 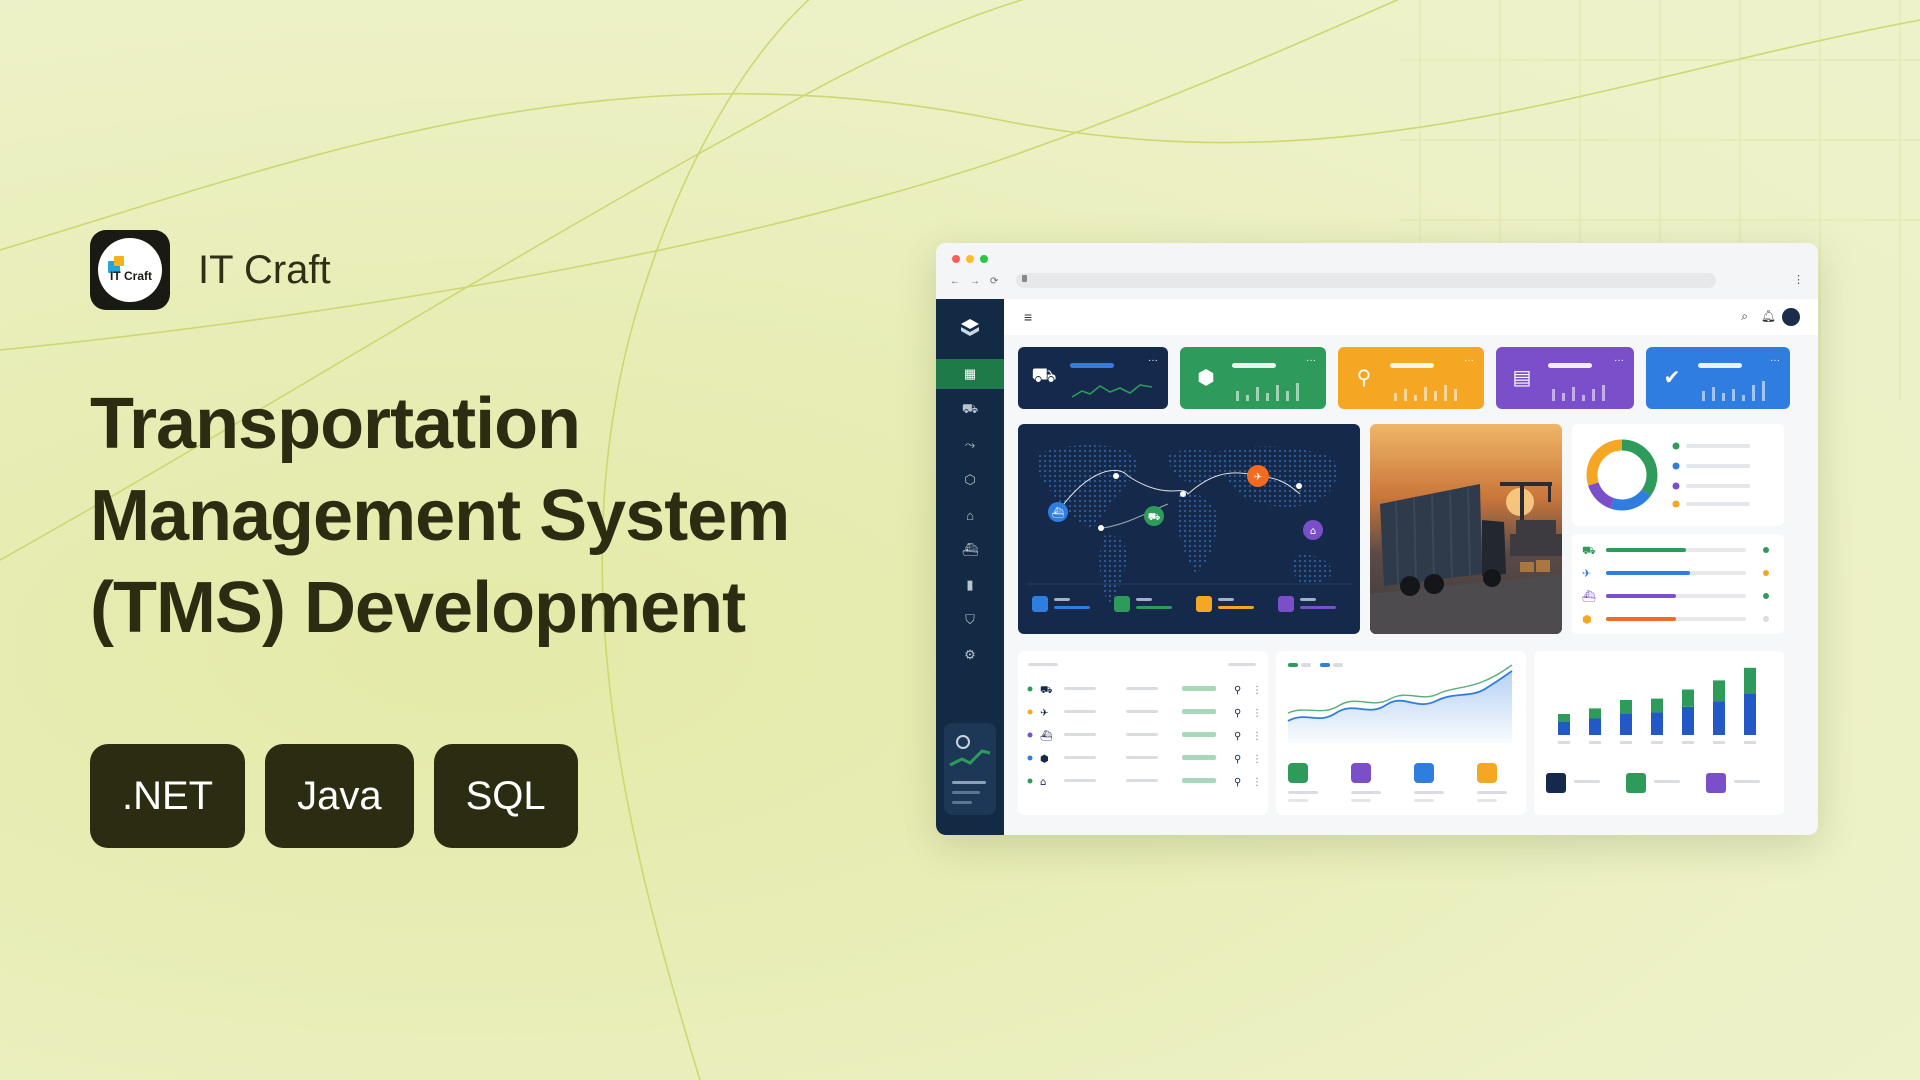 What do you see at coordinates (970, 769) in the screenshot?
I see `sidebar-promo-card` at bounding box center [970, 769].